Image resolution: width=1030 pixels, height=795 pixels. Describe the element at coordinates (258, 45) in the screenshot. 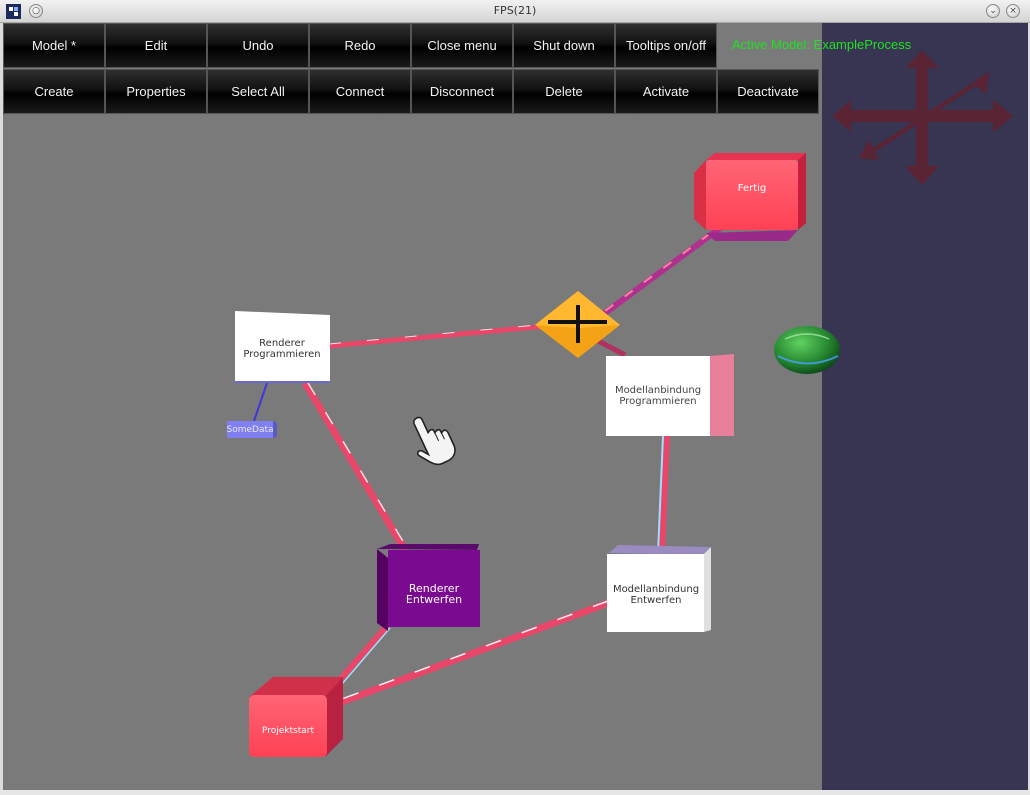

I see `menu-undo-button: Undo` at that location.